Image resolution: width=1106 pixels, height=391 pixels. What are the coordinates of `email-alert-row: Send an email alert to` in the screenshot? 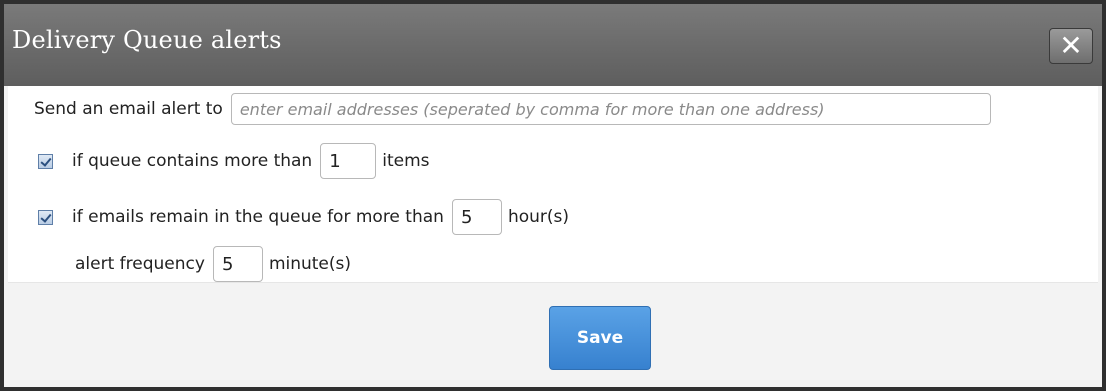 It's located at (512, 109).